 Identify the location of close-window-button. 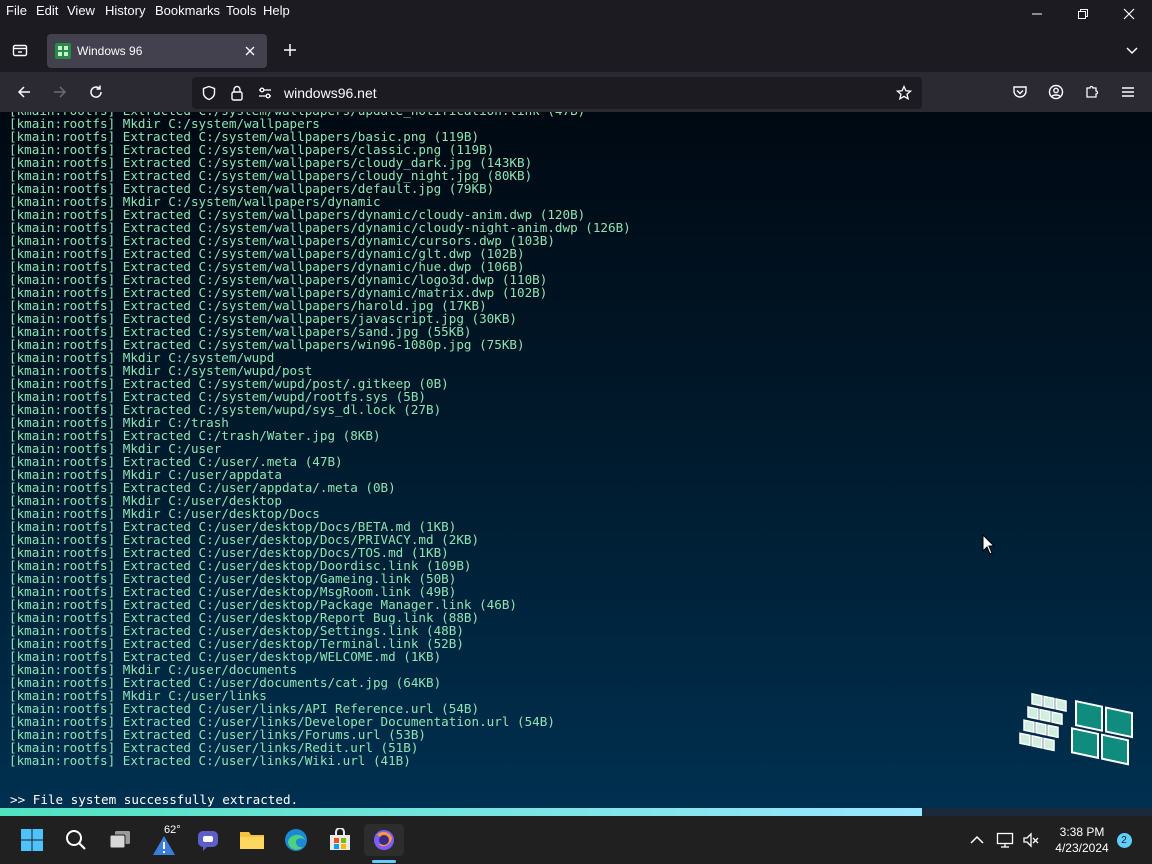
(1129, 14).